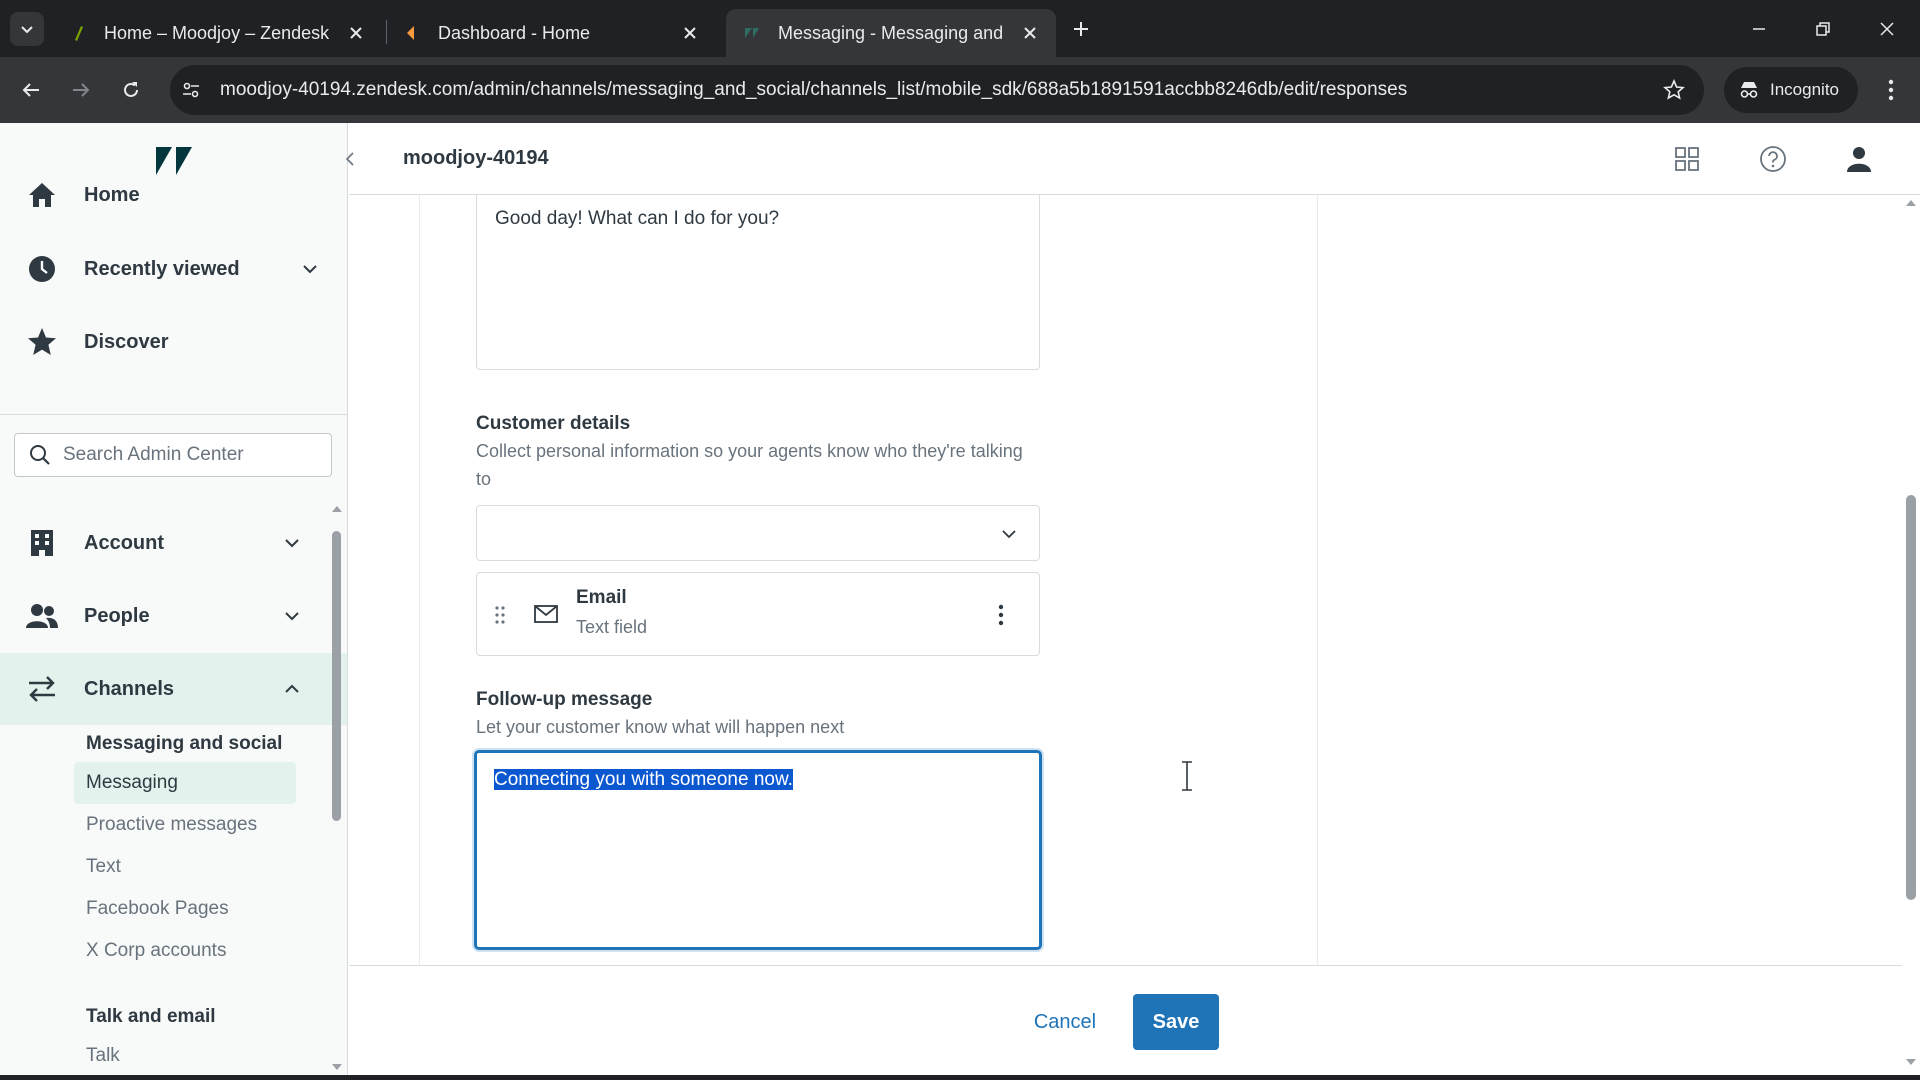  I want to click on help-button, so click(1773, 159).